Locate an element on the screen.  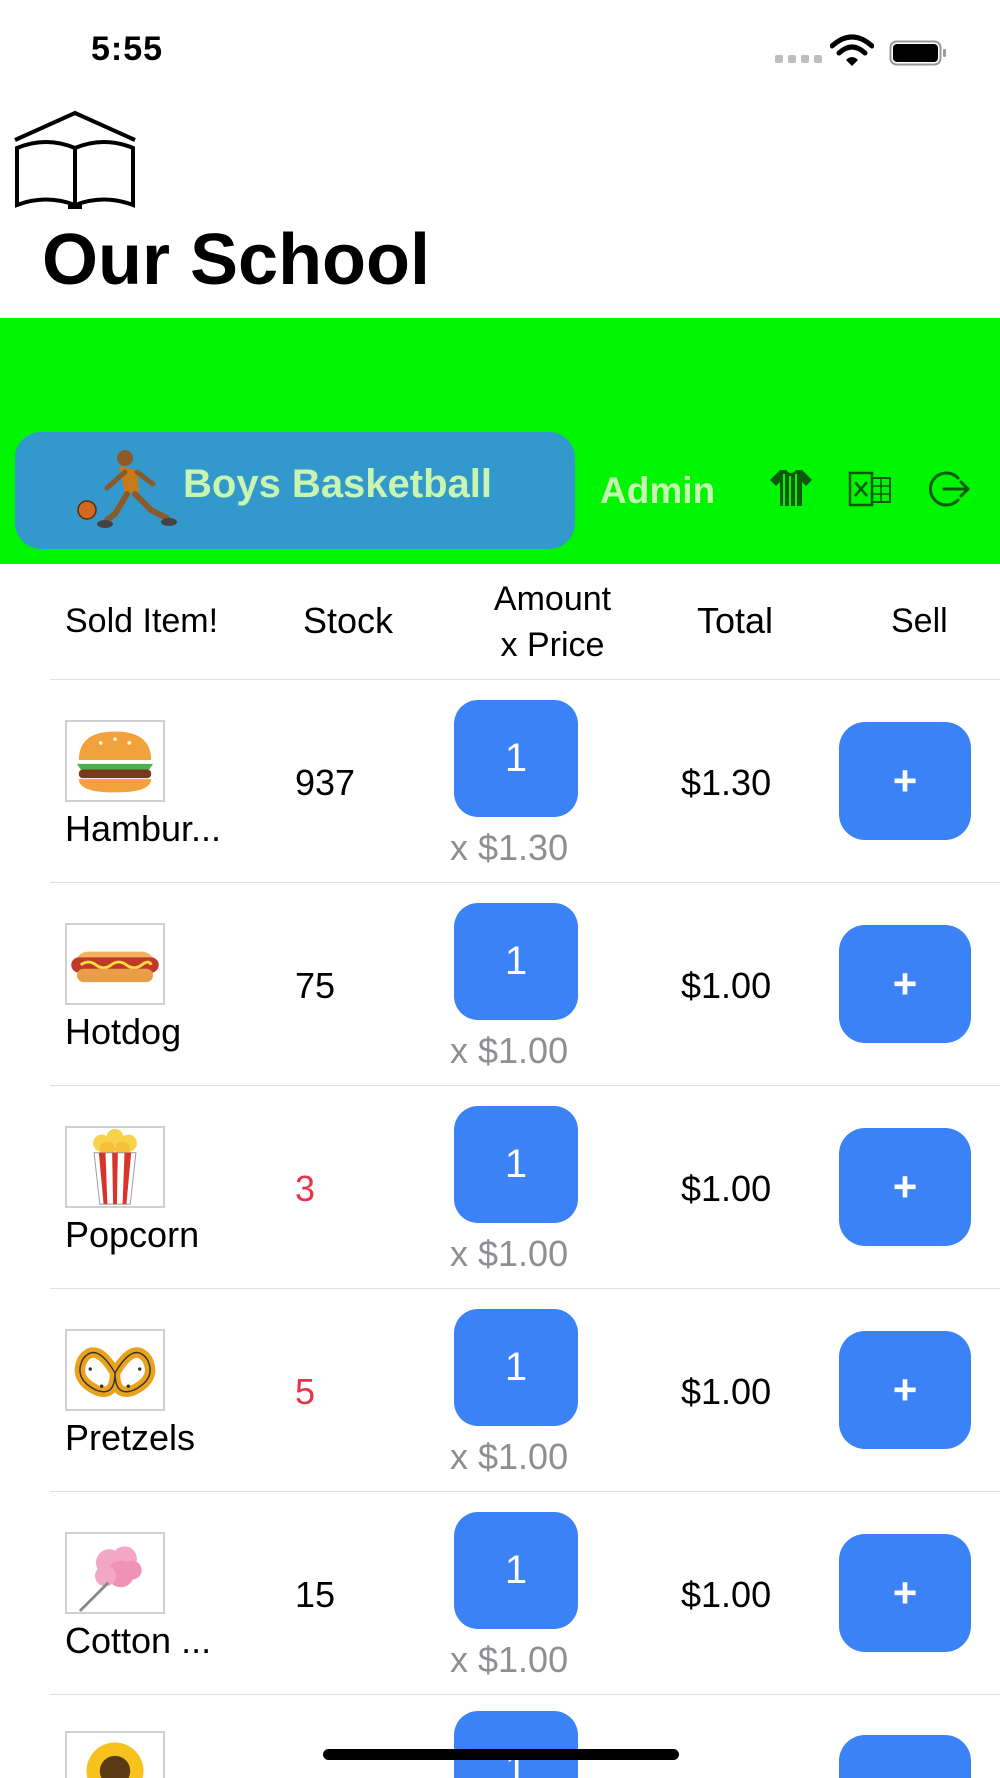
hotdog-icon is located at coordinates (115, 964).